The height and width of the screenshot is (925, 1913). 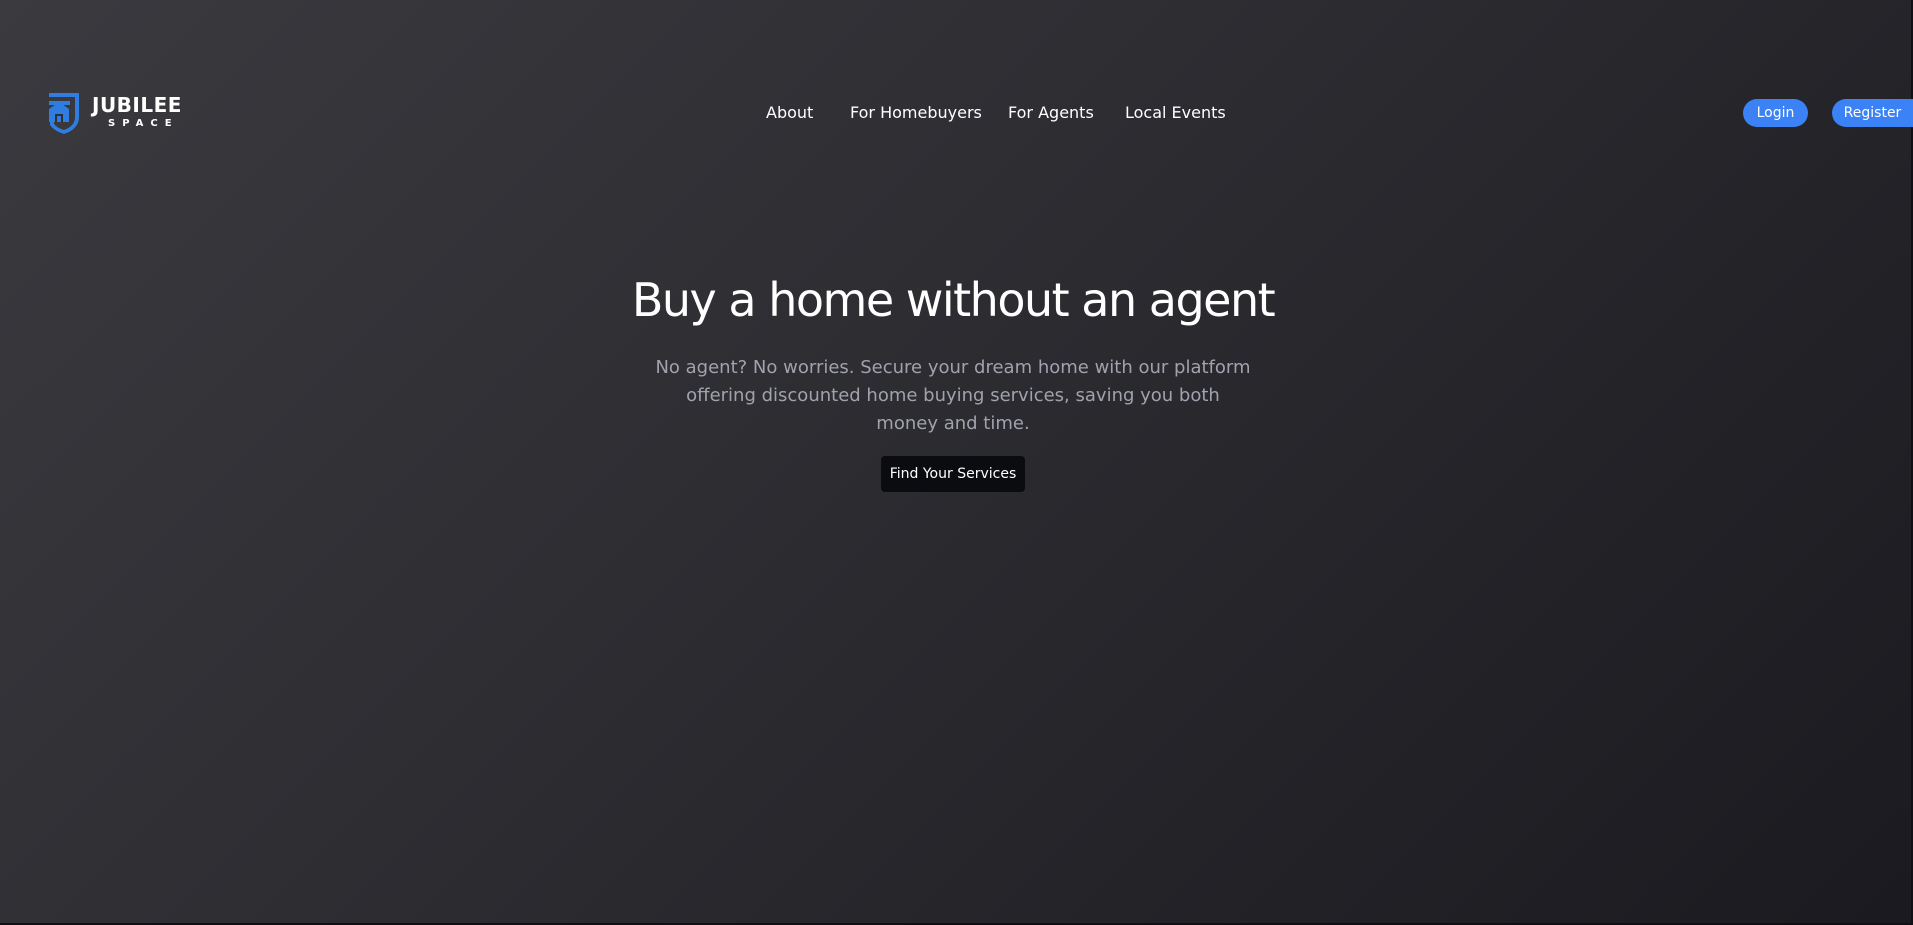 I want to click on nav-link-local-events: Local Events, so click(x=1175, y=113).